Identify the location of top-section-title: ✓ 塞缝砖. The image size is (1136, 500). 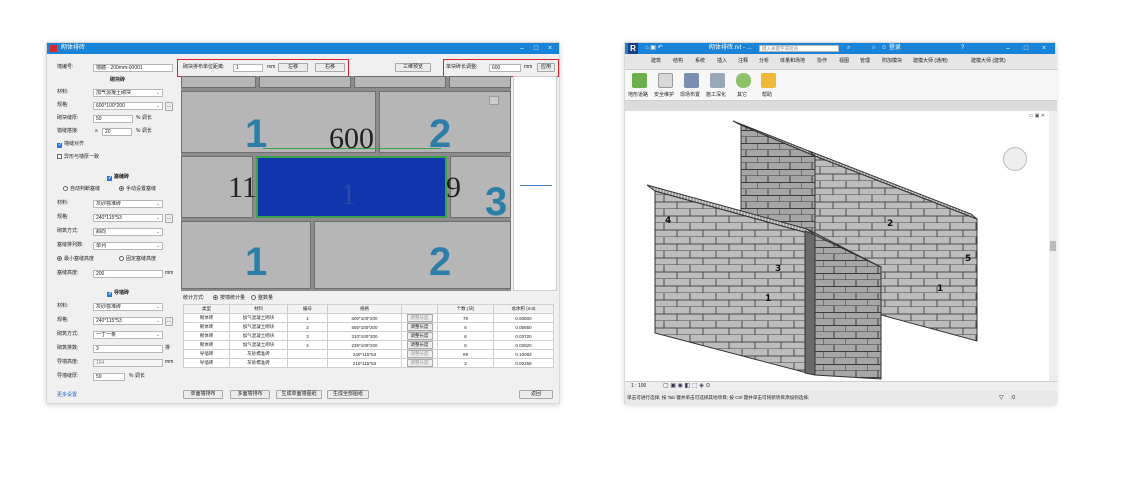
(118, 177).